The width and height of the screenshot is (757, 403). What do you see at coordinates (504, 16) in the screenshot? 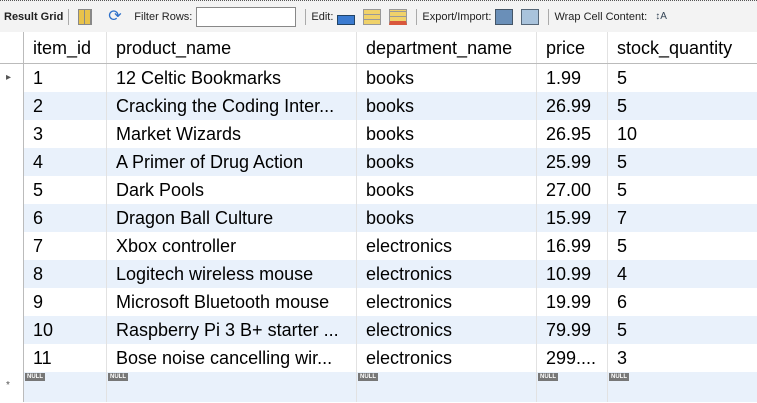
I see `export-save-icon` at bounding box center [504, 16].